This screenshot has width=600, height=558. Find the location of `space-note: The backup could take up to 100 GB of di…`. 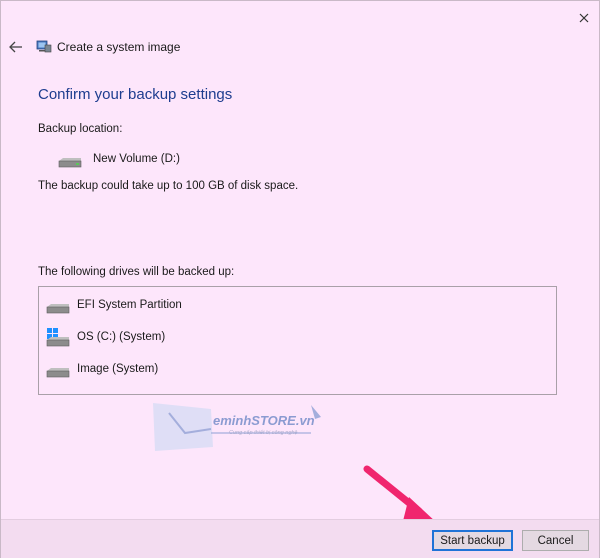

space-note: The backup could take up to 100 GB of di… is located at coordinates (168, 186).